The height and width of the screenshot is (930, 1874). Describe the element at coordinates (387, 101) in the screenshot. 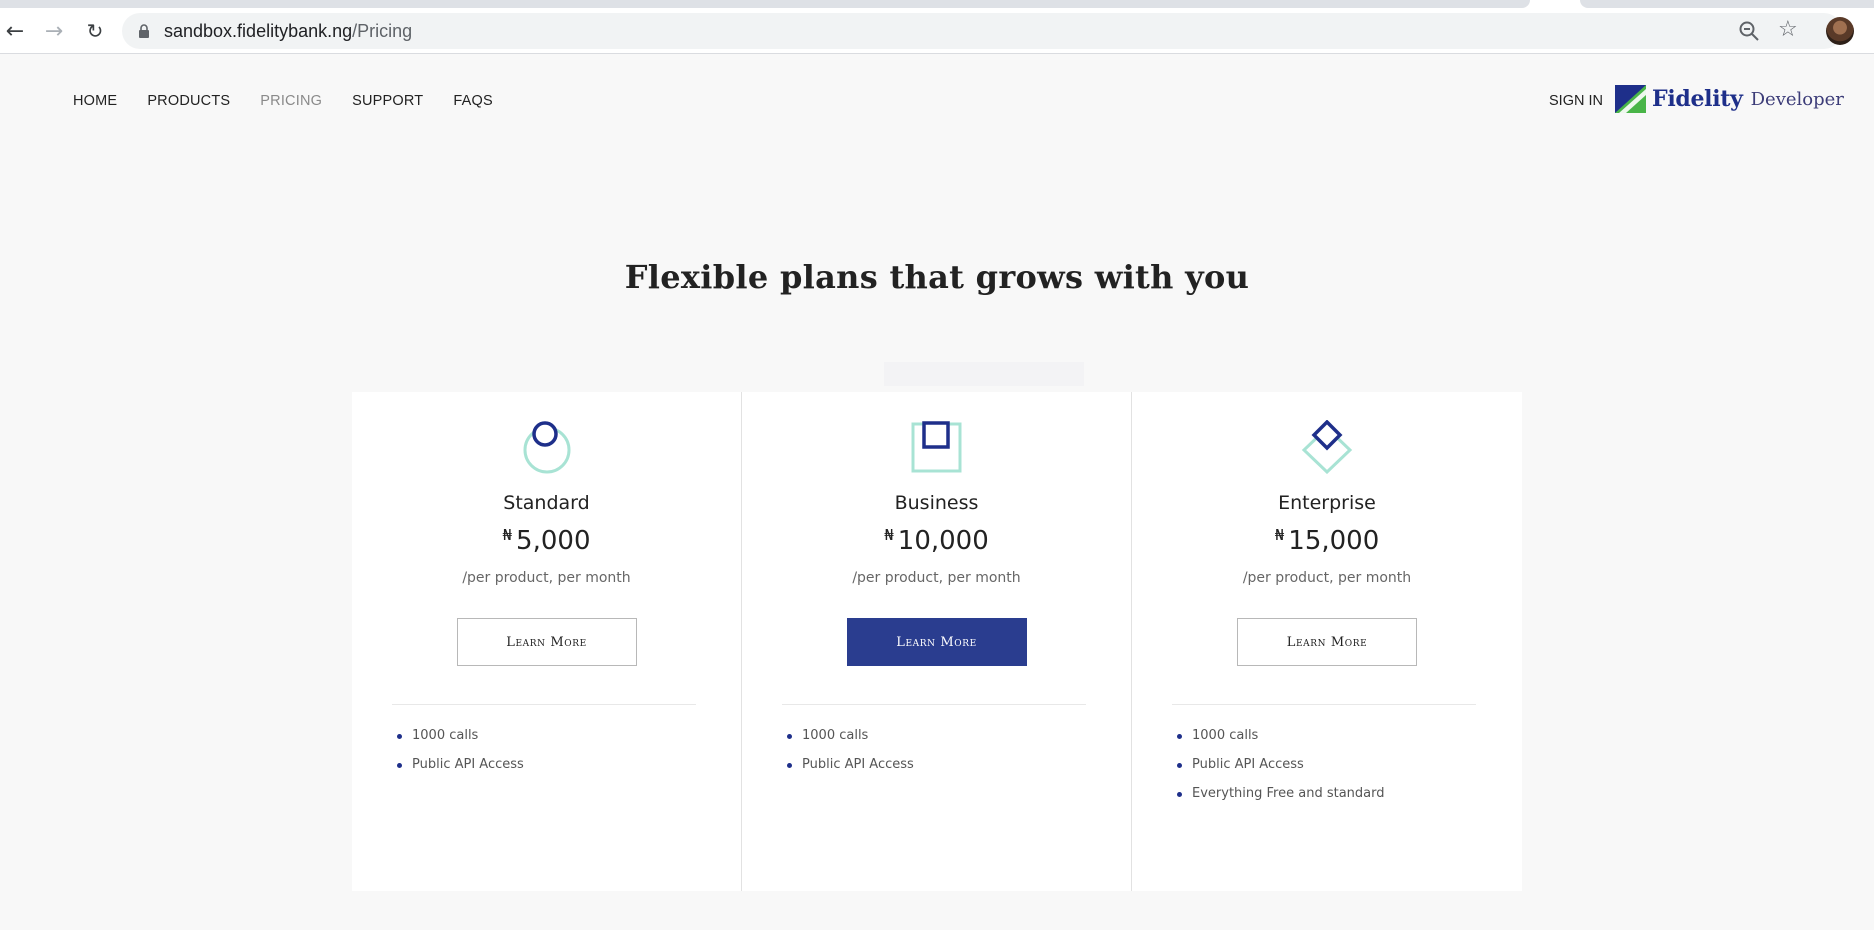

I see `nav-support: SUPPORT` at that location.